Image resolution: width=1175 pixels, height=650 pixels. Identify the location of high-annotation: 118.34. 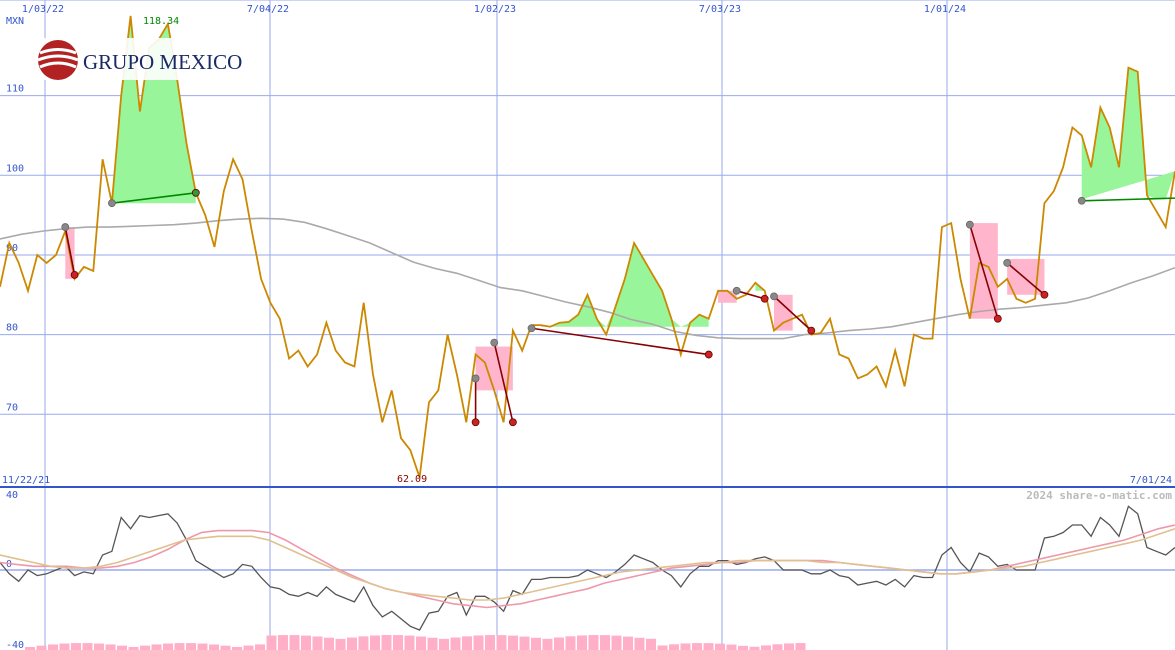
(161, 21).